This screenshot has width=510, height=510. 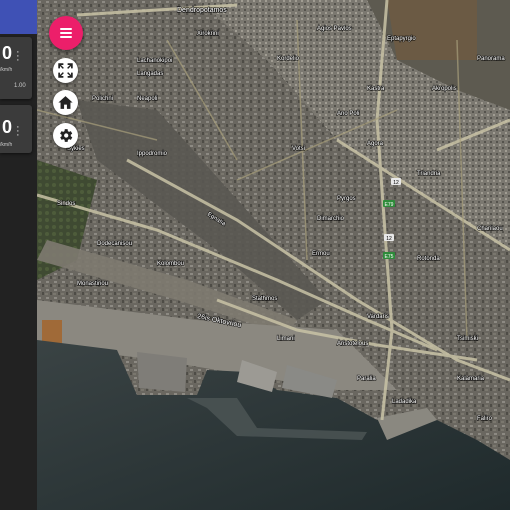 What do you see at coordinates (331, 219) in the screenshot?
I see `map-label: Dimarchio` at bounding box center [331, 219].